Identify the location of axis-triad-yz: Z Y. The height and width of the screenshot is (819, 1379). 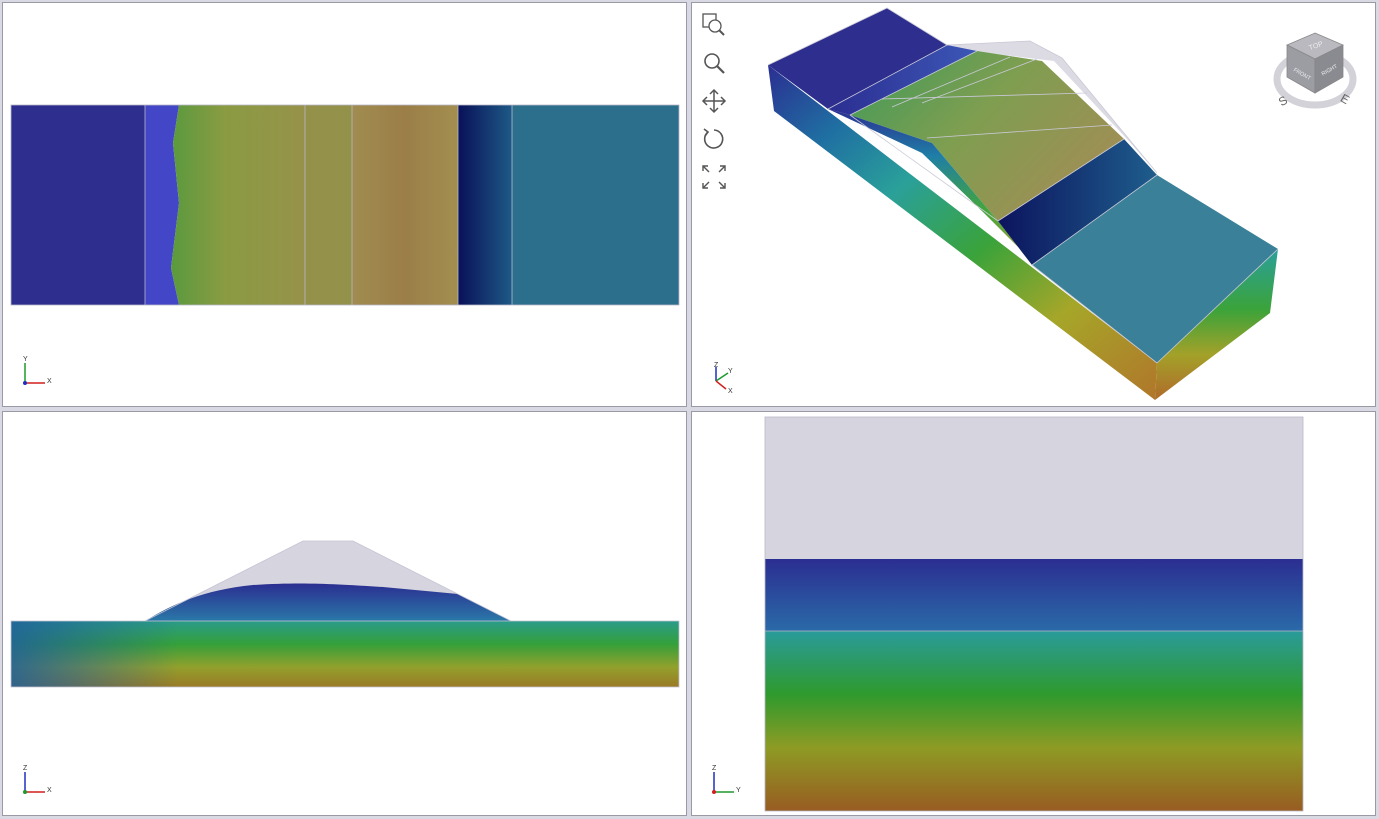
(726, 779).